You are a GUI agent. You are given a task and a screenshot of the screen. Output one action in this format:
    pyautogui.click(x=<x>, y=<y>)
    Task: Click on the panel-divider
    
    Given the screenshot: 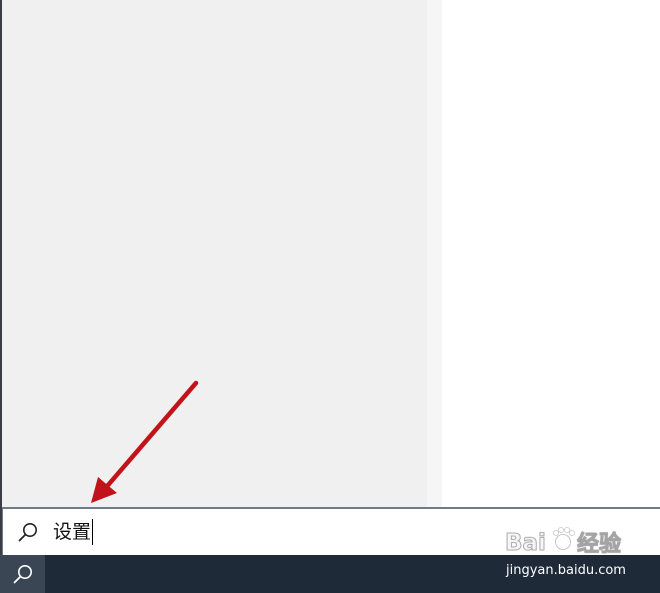 What is the action you would take?
    pyautogui.click(x=434, y=254)
    